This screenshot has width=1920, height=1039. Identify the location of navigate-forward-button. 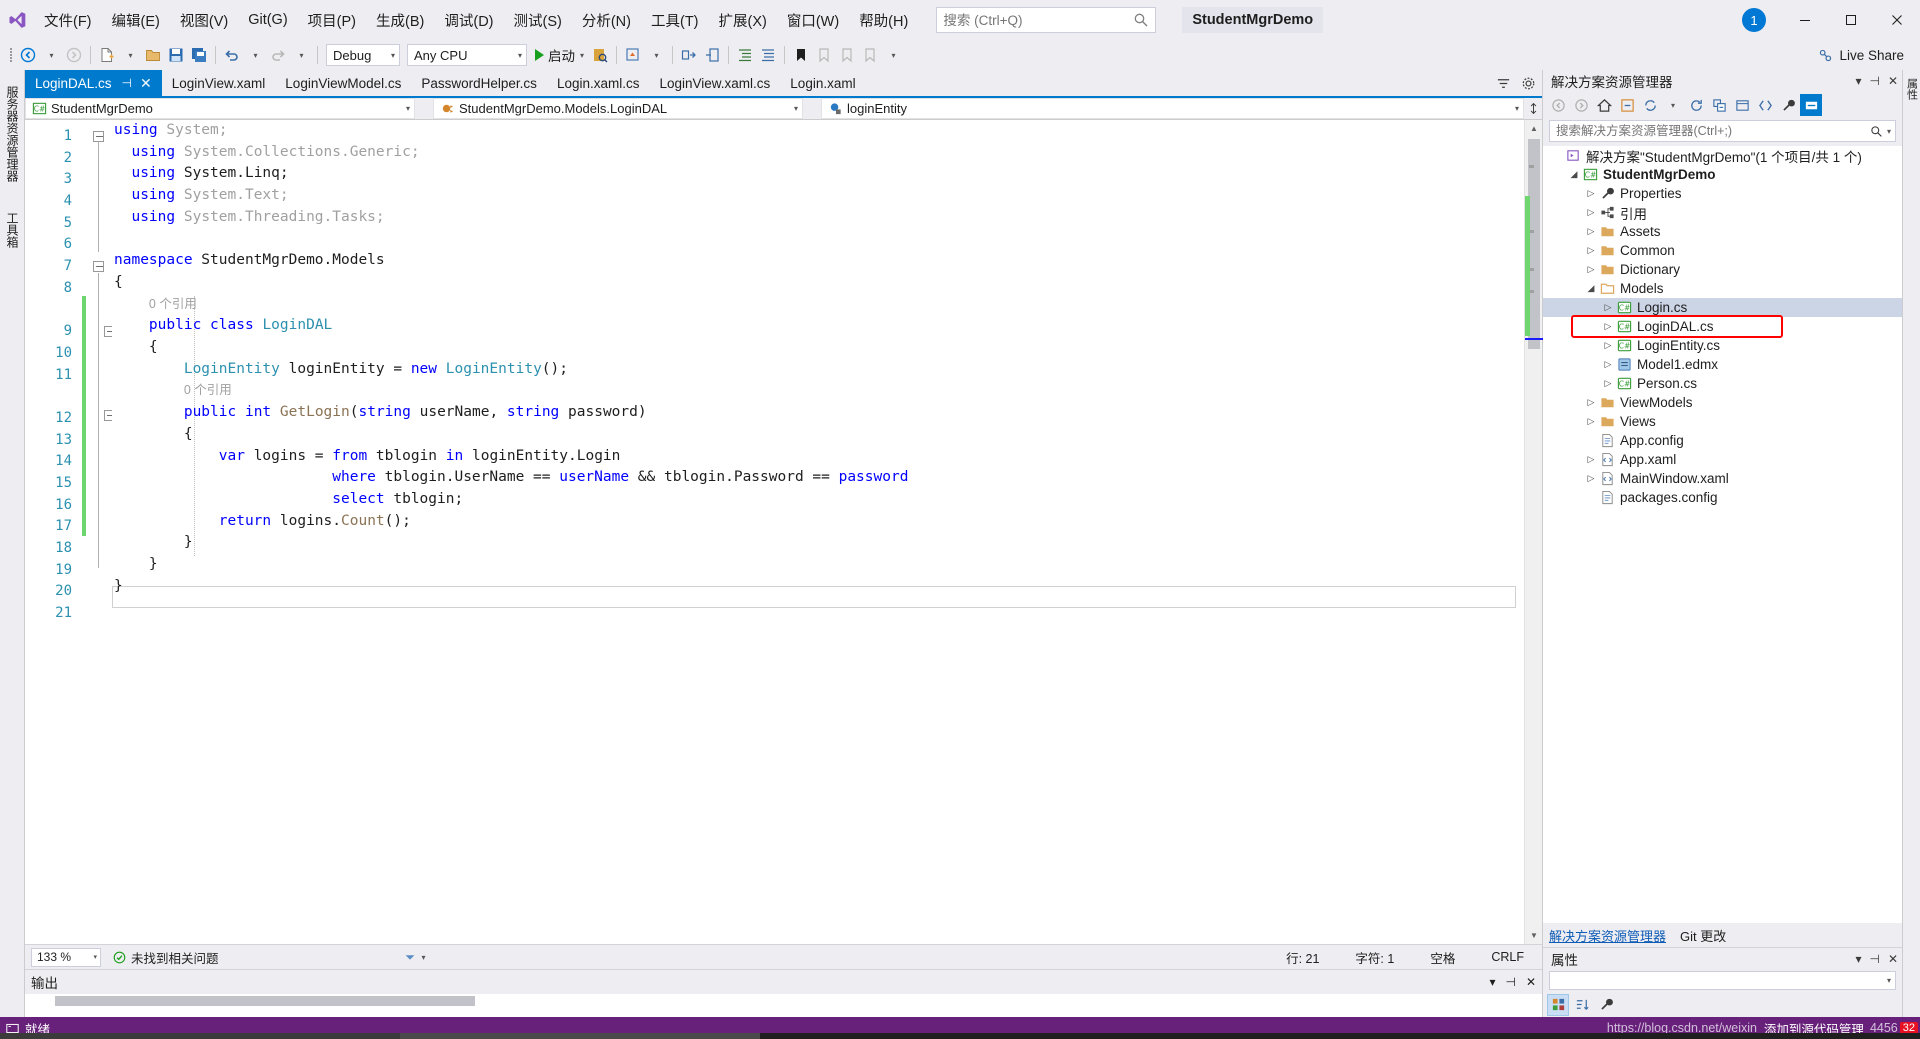
(74, 55).